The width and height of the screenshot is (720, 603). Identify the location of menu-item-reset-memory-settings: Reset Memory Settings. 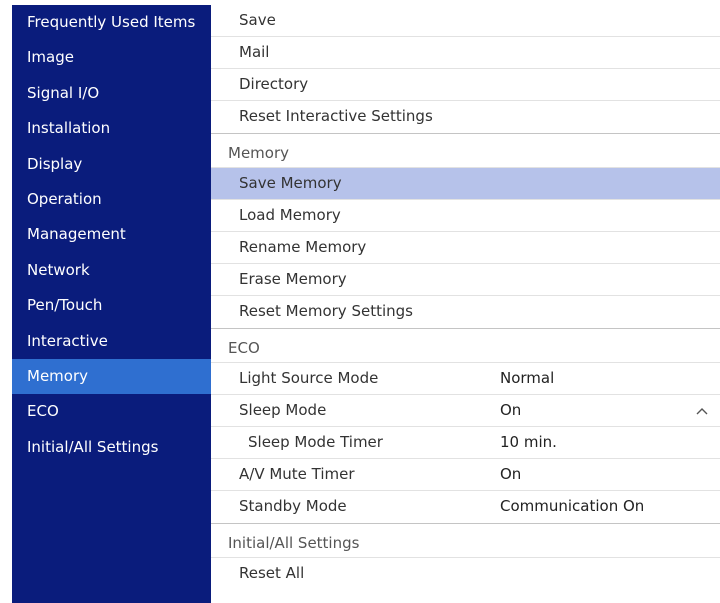
(465, 312).